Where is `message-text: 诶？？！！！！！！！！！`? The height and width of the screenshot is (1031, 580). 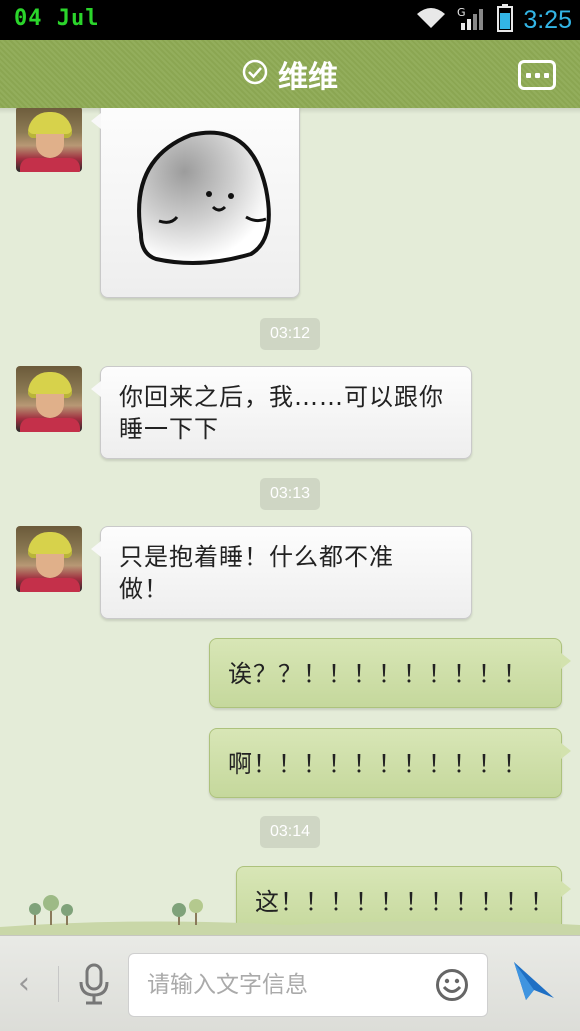
message-text: 诶？？！！！！！！！！！ is located at coordinates (378, 674).